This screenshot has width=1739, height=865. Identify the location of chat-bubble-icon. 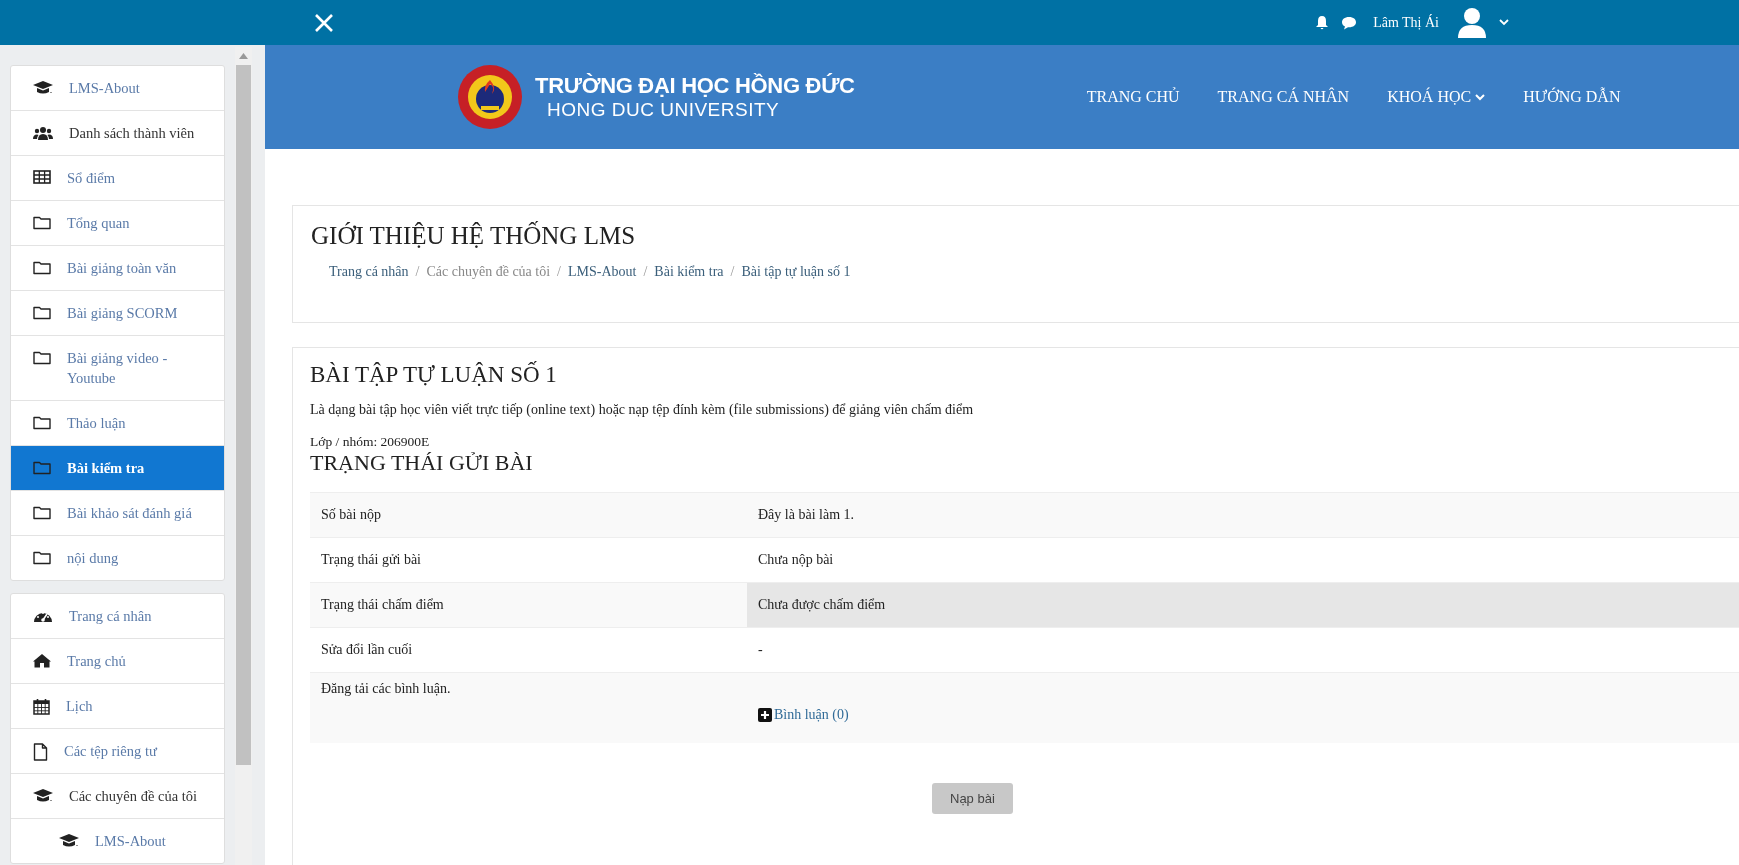
(1349, 22).